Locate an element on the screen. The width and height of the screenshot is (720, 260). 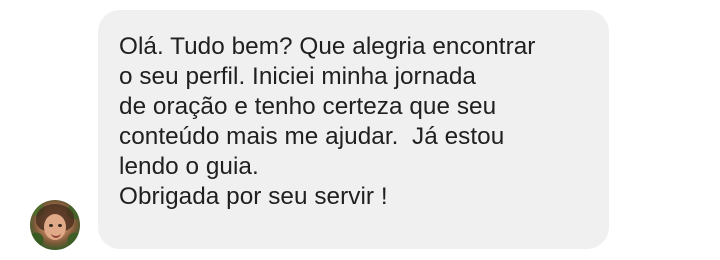
avatar-left-eye is located at coordinates (51, 225).